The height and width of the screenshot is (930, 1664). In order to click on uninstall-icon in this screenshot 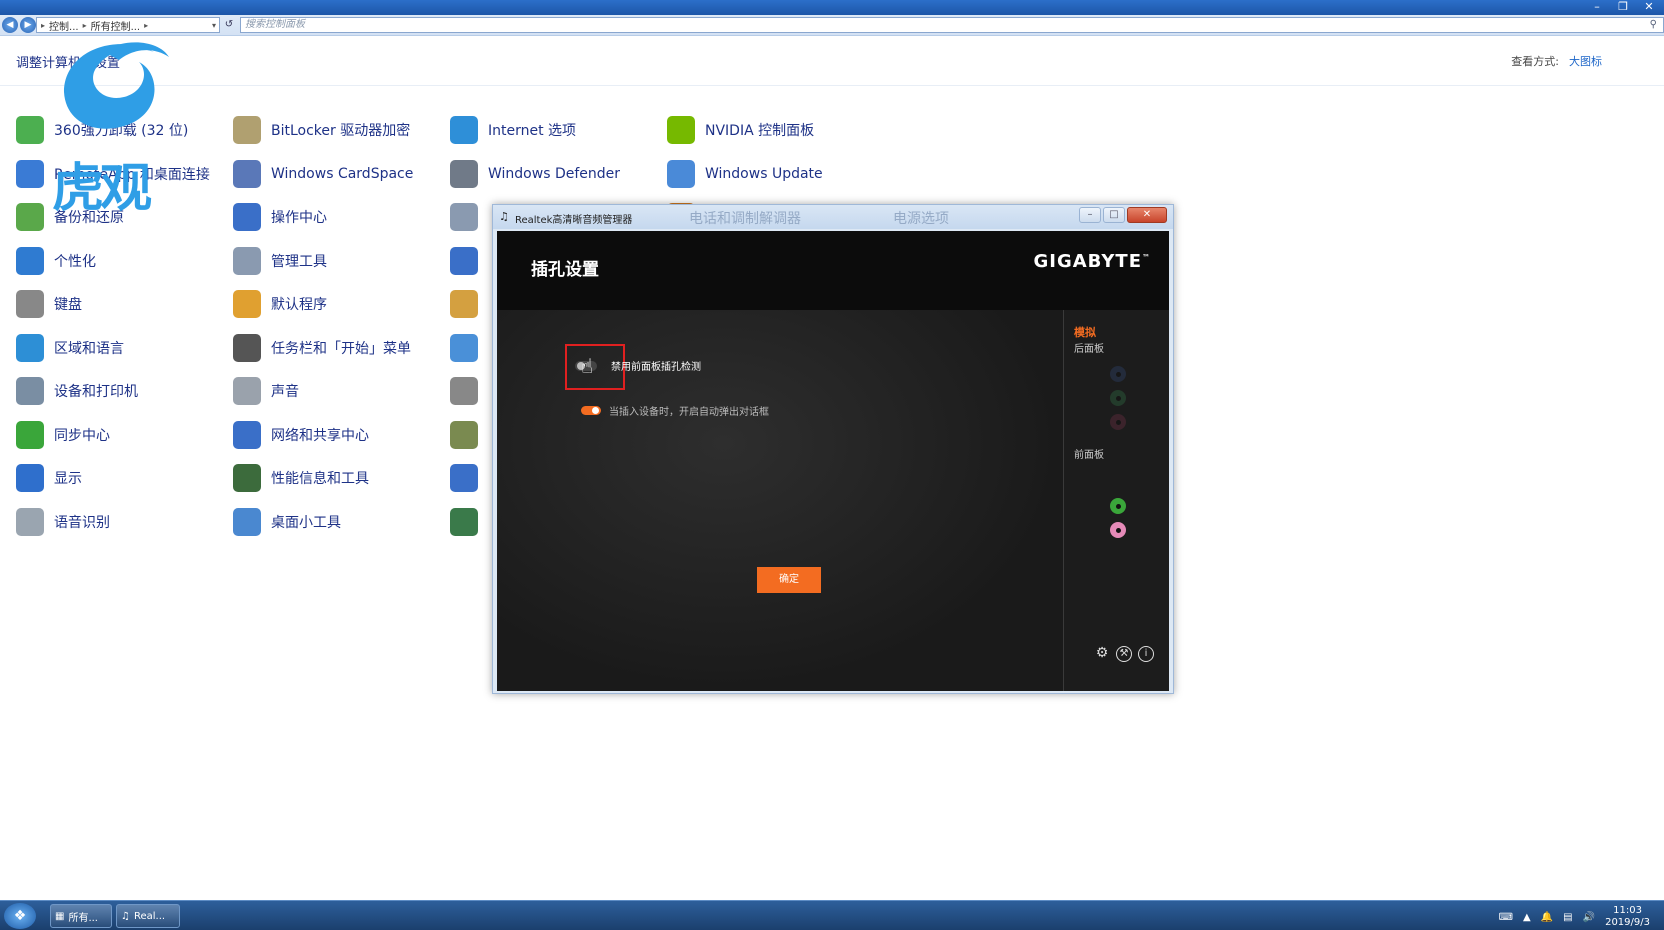, I will do `click(30, 130)`.